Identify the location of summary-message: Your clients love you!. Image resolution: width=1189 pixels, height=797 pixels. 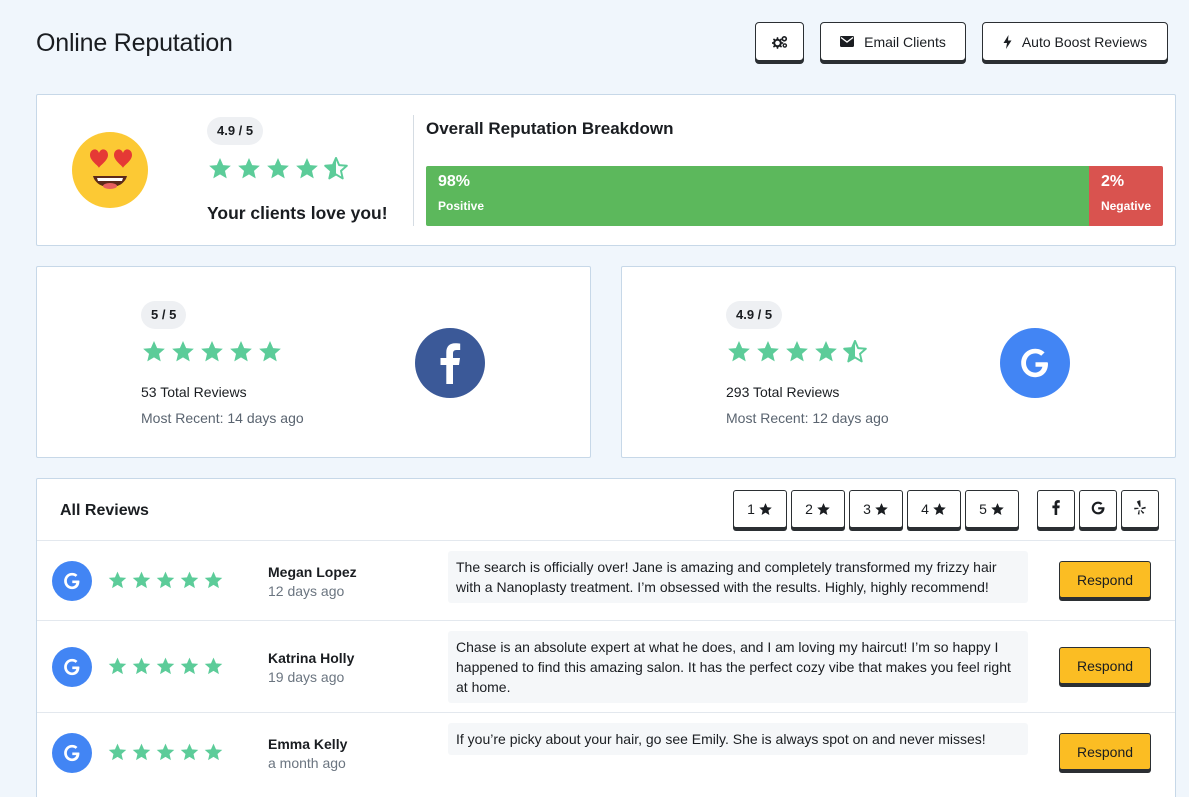
(297, 213).